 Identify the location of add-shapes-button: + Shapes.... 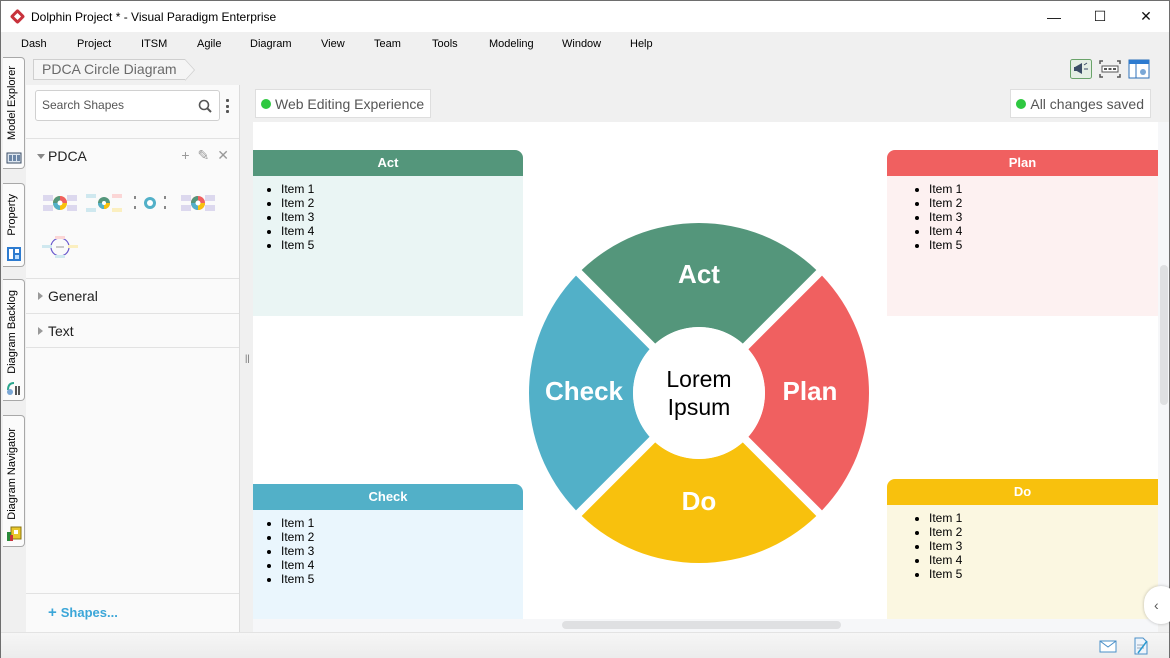
(83, 612).